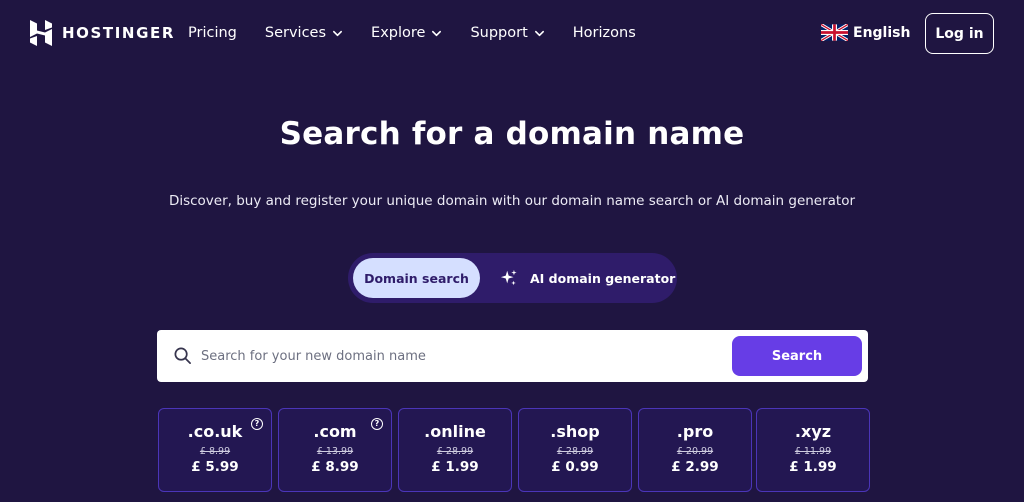 The image size is (1024, 502). I want to click on brand-logo: HOSTINGER, so click(102, 33).